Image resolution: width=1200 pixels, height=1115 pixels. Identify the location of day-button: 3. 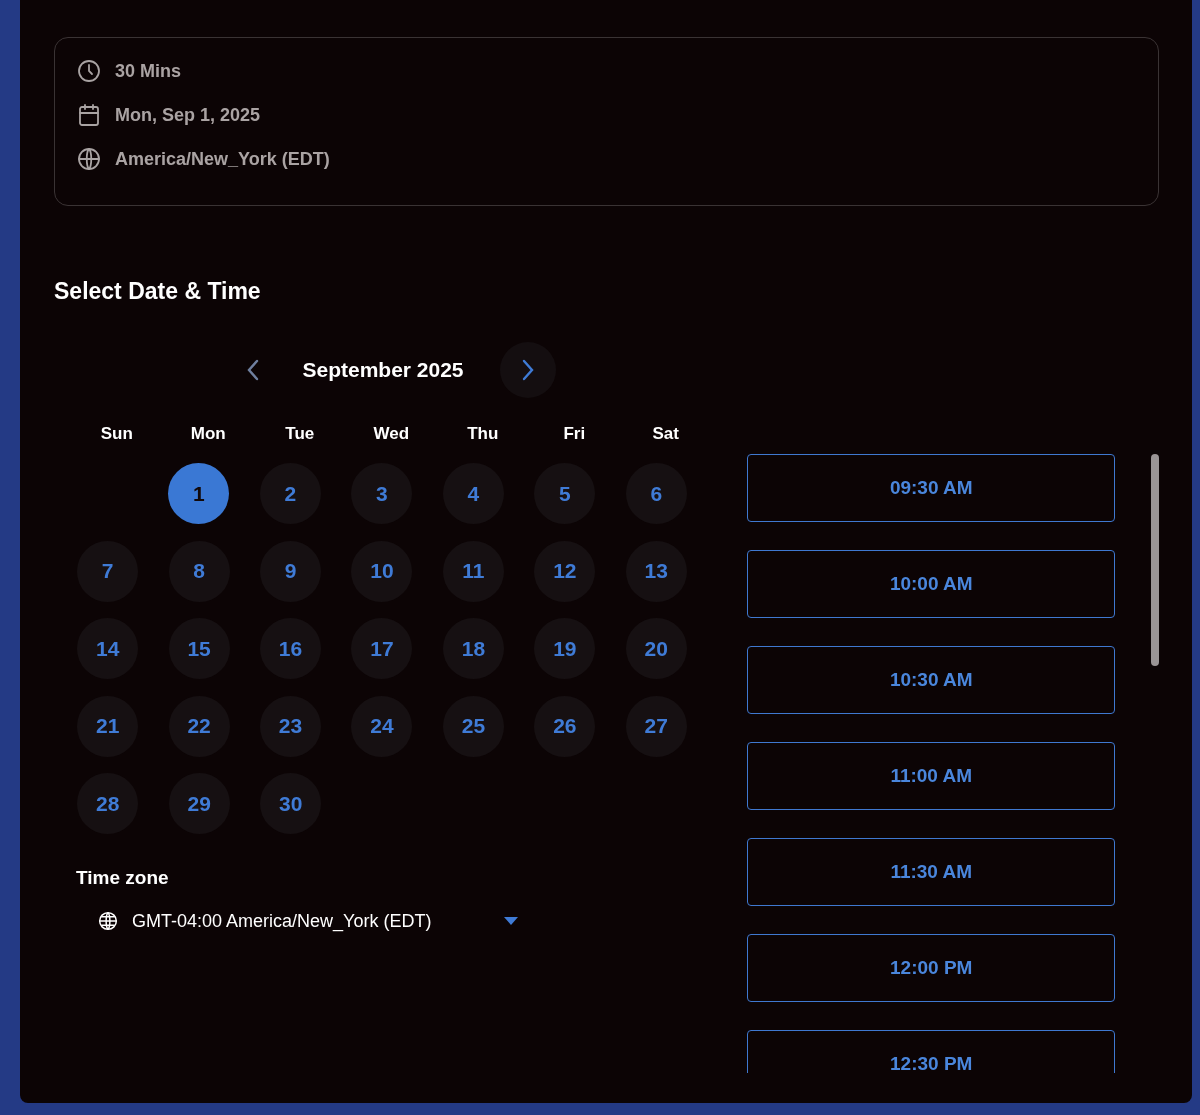
(382, 494).